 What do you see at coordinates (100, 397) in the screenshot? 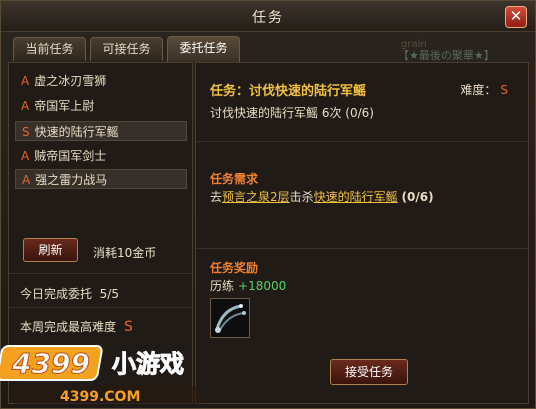
I see `logo-url: 4399.COM` at bounding box center [100, 397].